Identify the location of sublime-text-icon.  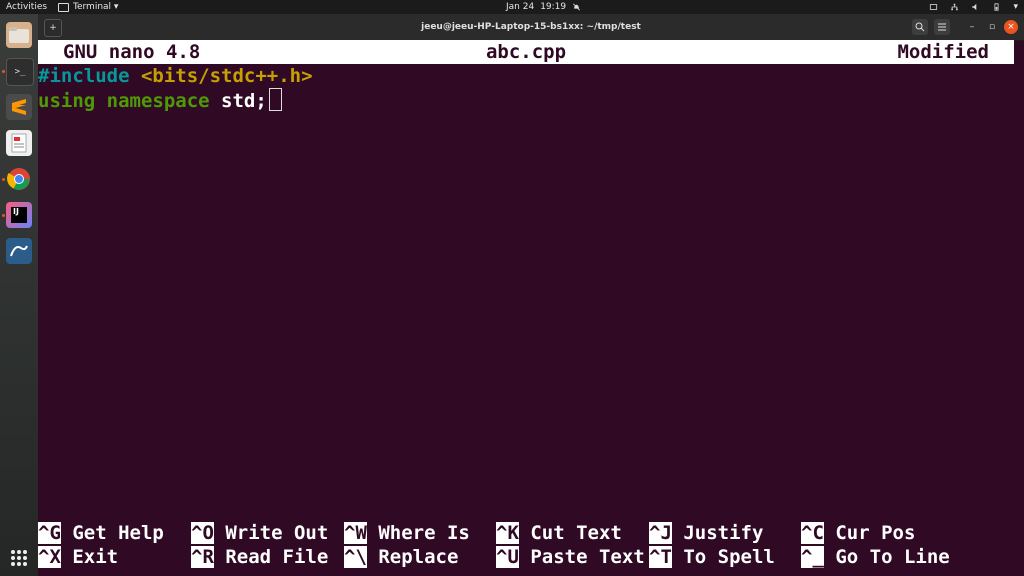
(19, 107).